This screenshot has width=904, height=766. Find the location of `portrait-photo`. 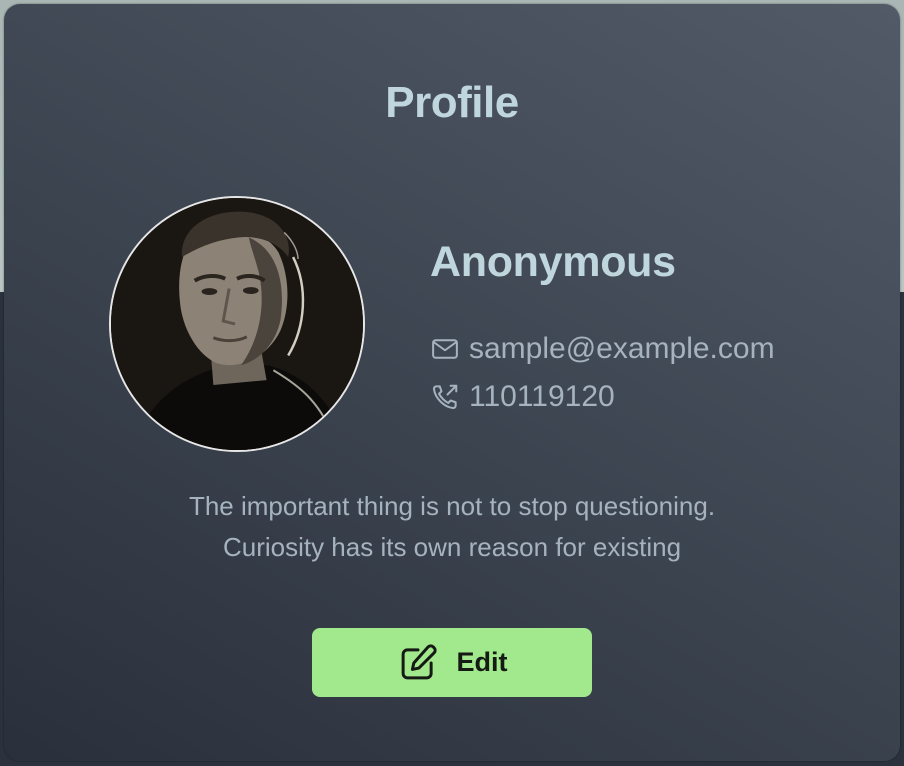

portrait-photo is located at coordinates (237, 324).